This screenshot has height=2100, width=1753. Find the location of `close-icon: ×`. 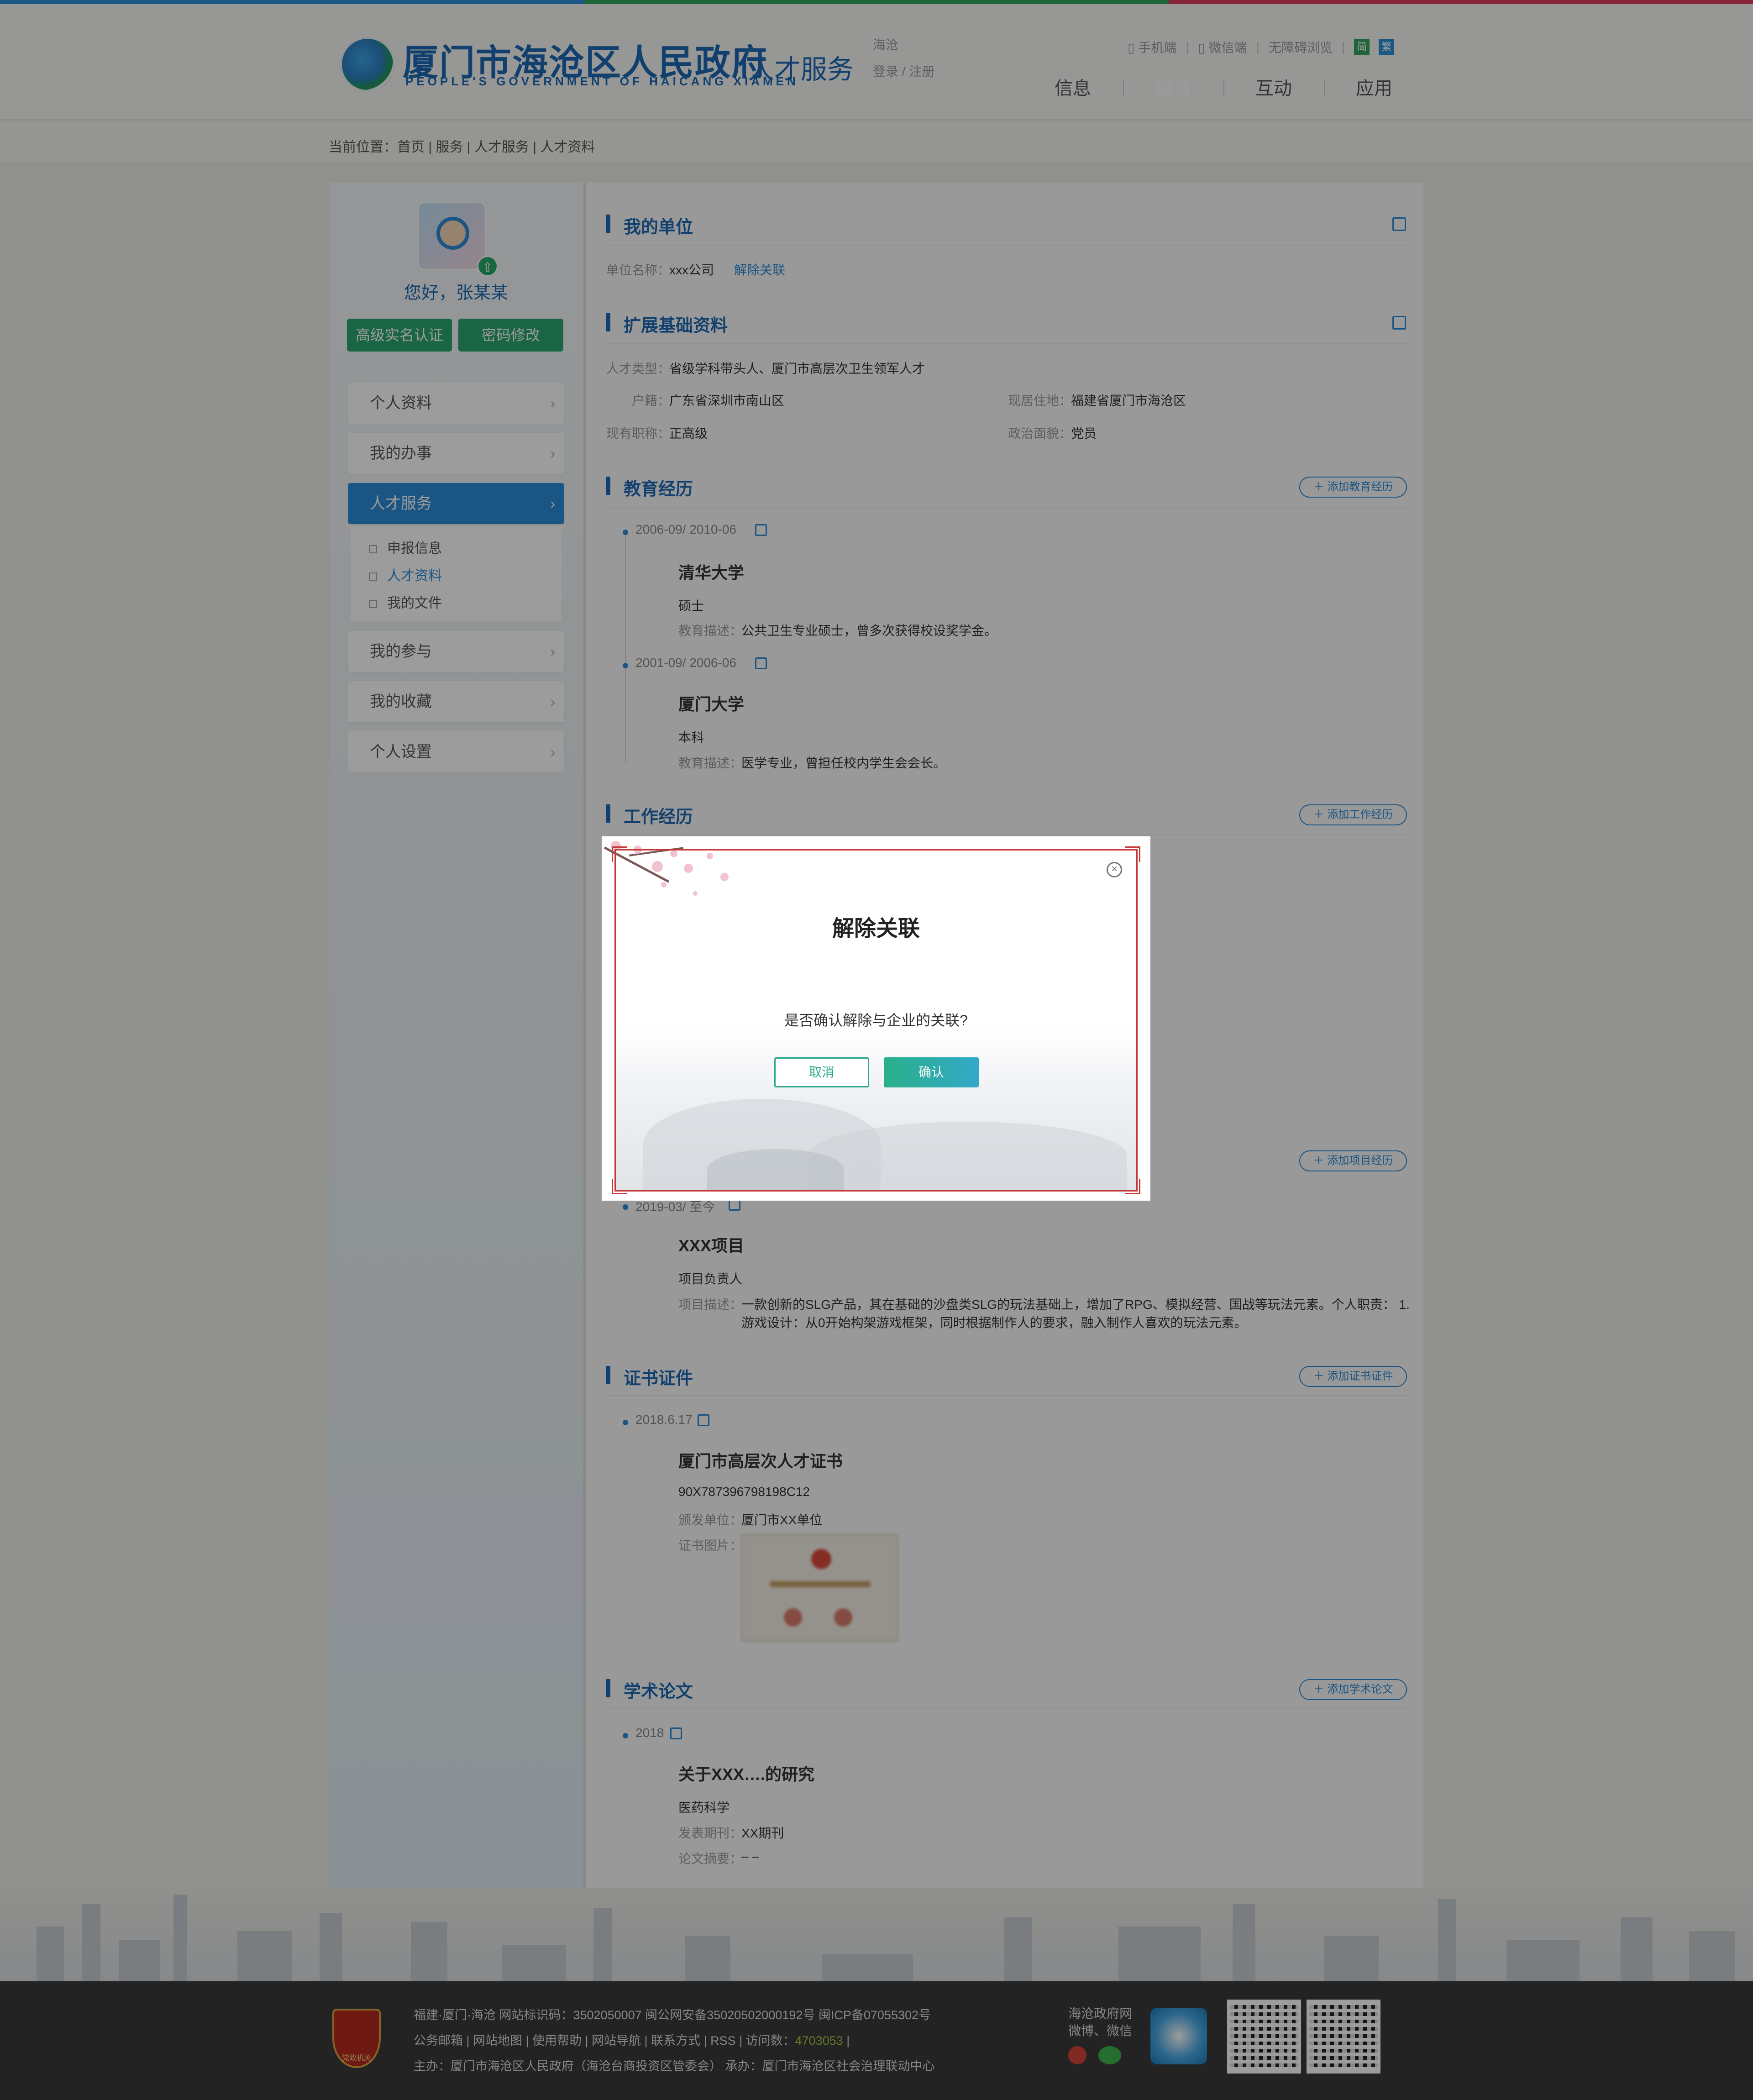

close-icon: × is located at coordinates (1114, 869).